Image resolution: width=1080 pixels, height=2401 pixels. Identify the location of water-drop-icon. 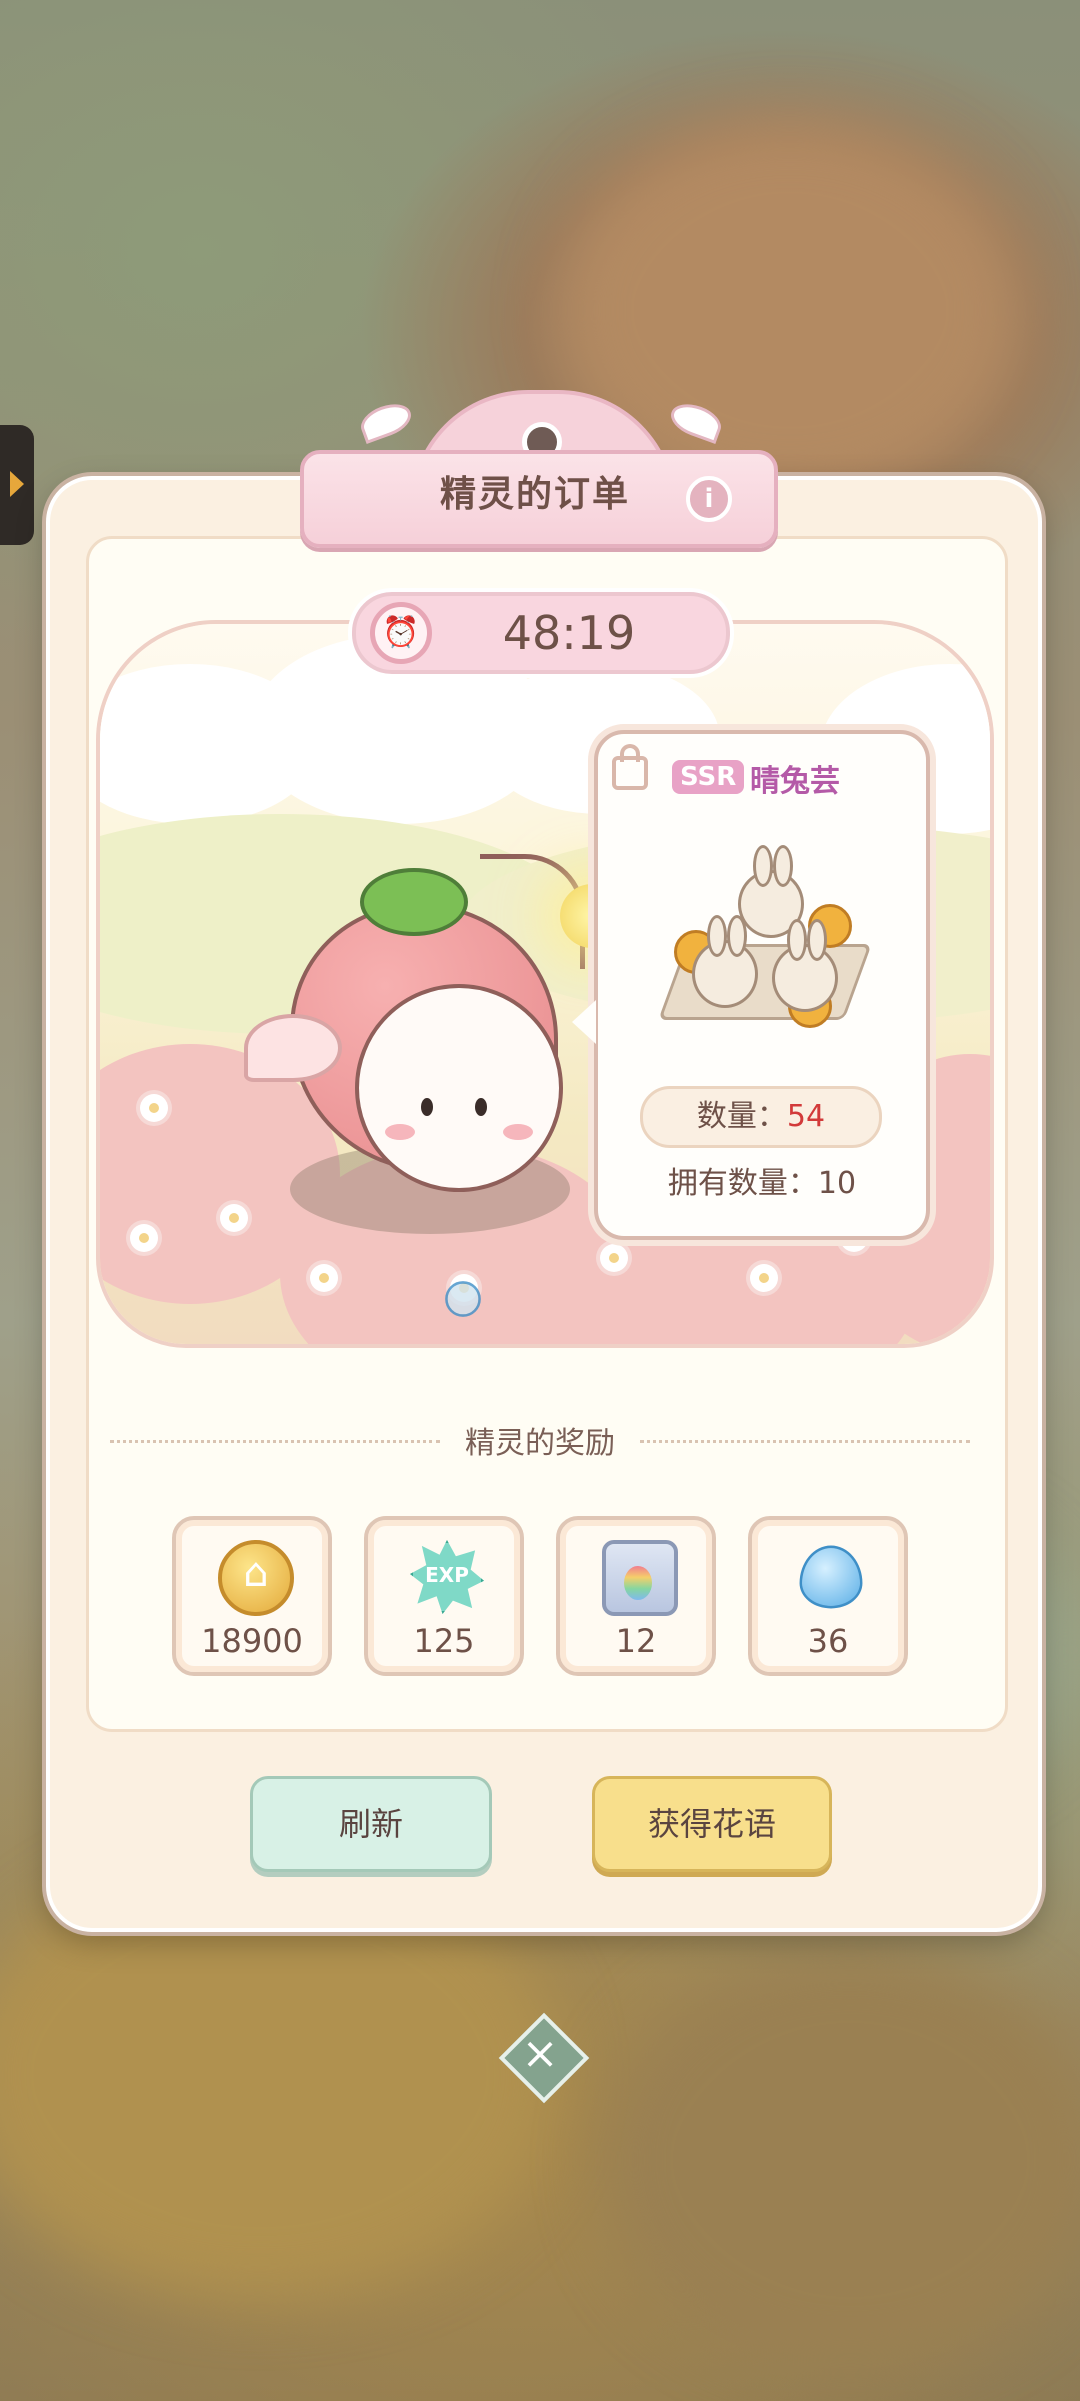
(831, 1577).